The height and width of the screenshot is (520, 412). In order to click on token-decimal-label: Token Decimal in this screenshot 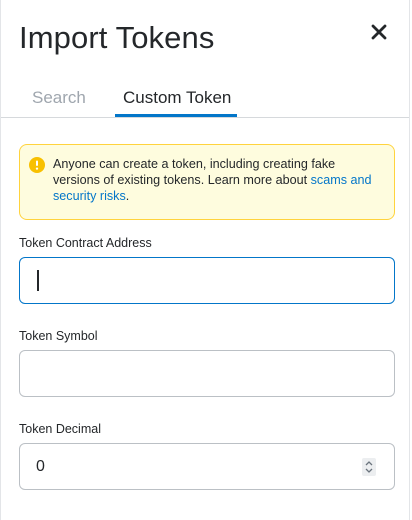, I will do `click(60, 429)`.